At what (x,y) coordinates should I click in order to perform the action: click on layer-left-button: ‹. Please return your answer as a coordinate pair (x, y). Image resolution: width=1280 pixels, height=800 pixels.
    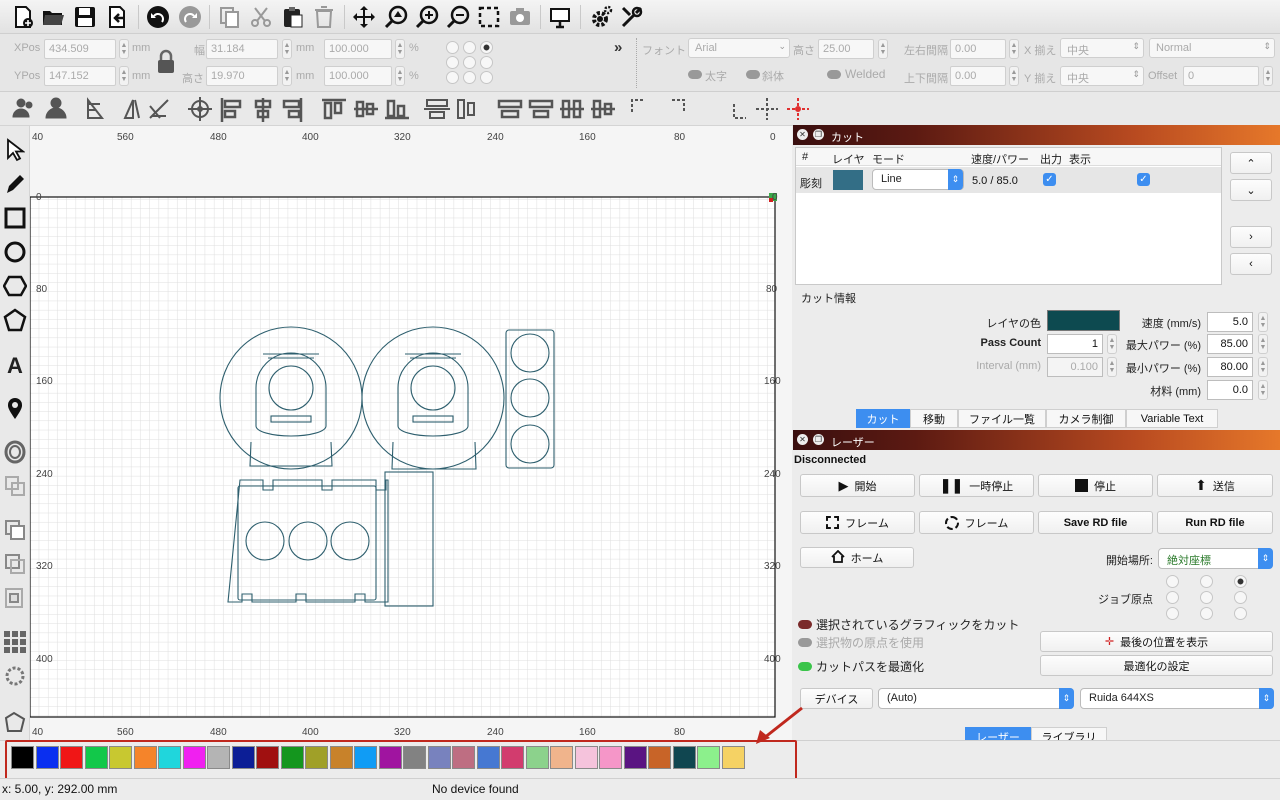
    Looking at the image, I should click on (1251, 264).